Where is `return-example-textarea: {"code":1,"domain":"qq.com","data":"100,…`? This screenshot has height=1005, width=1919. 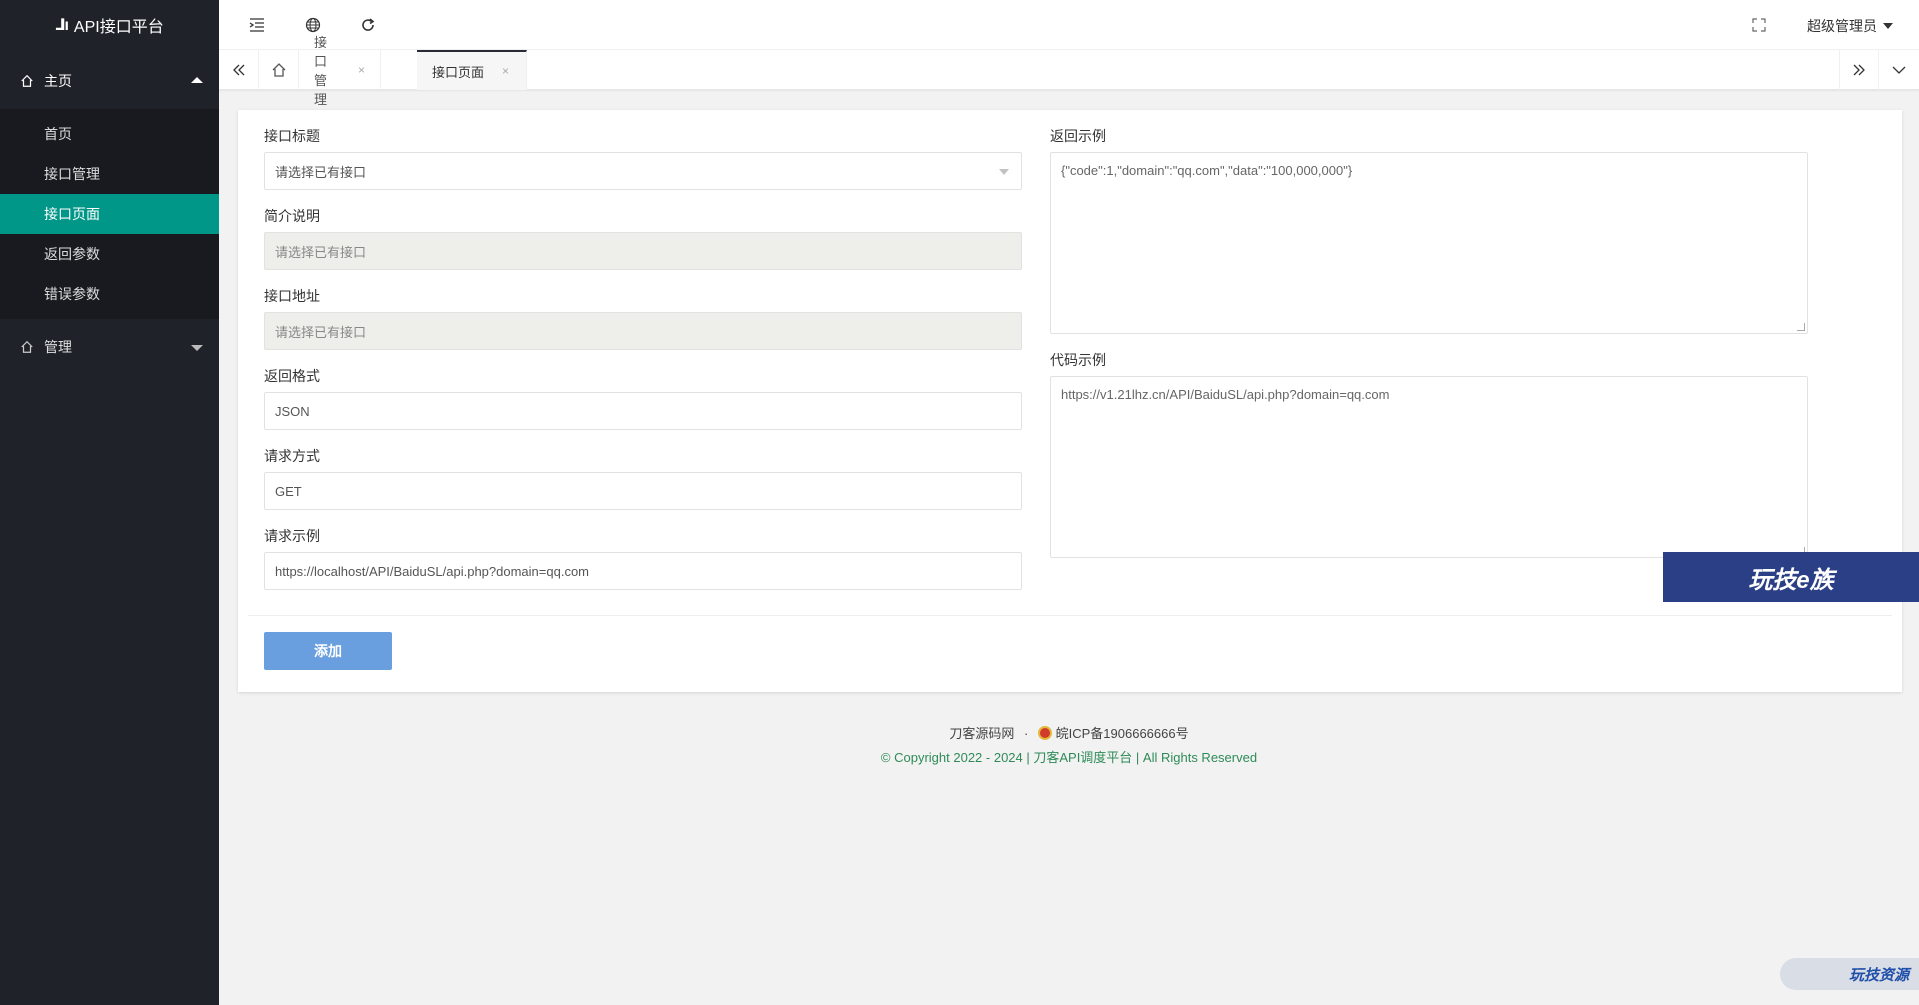
return-example-textarea: {"code":1,"domain":"qq.com","data":"100,… is located at coordinates (1429, 243).